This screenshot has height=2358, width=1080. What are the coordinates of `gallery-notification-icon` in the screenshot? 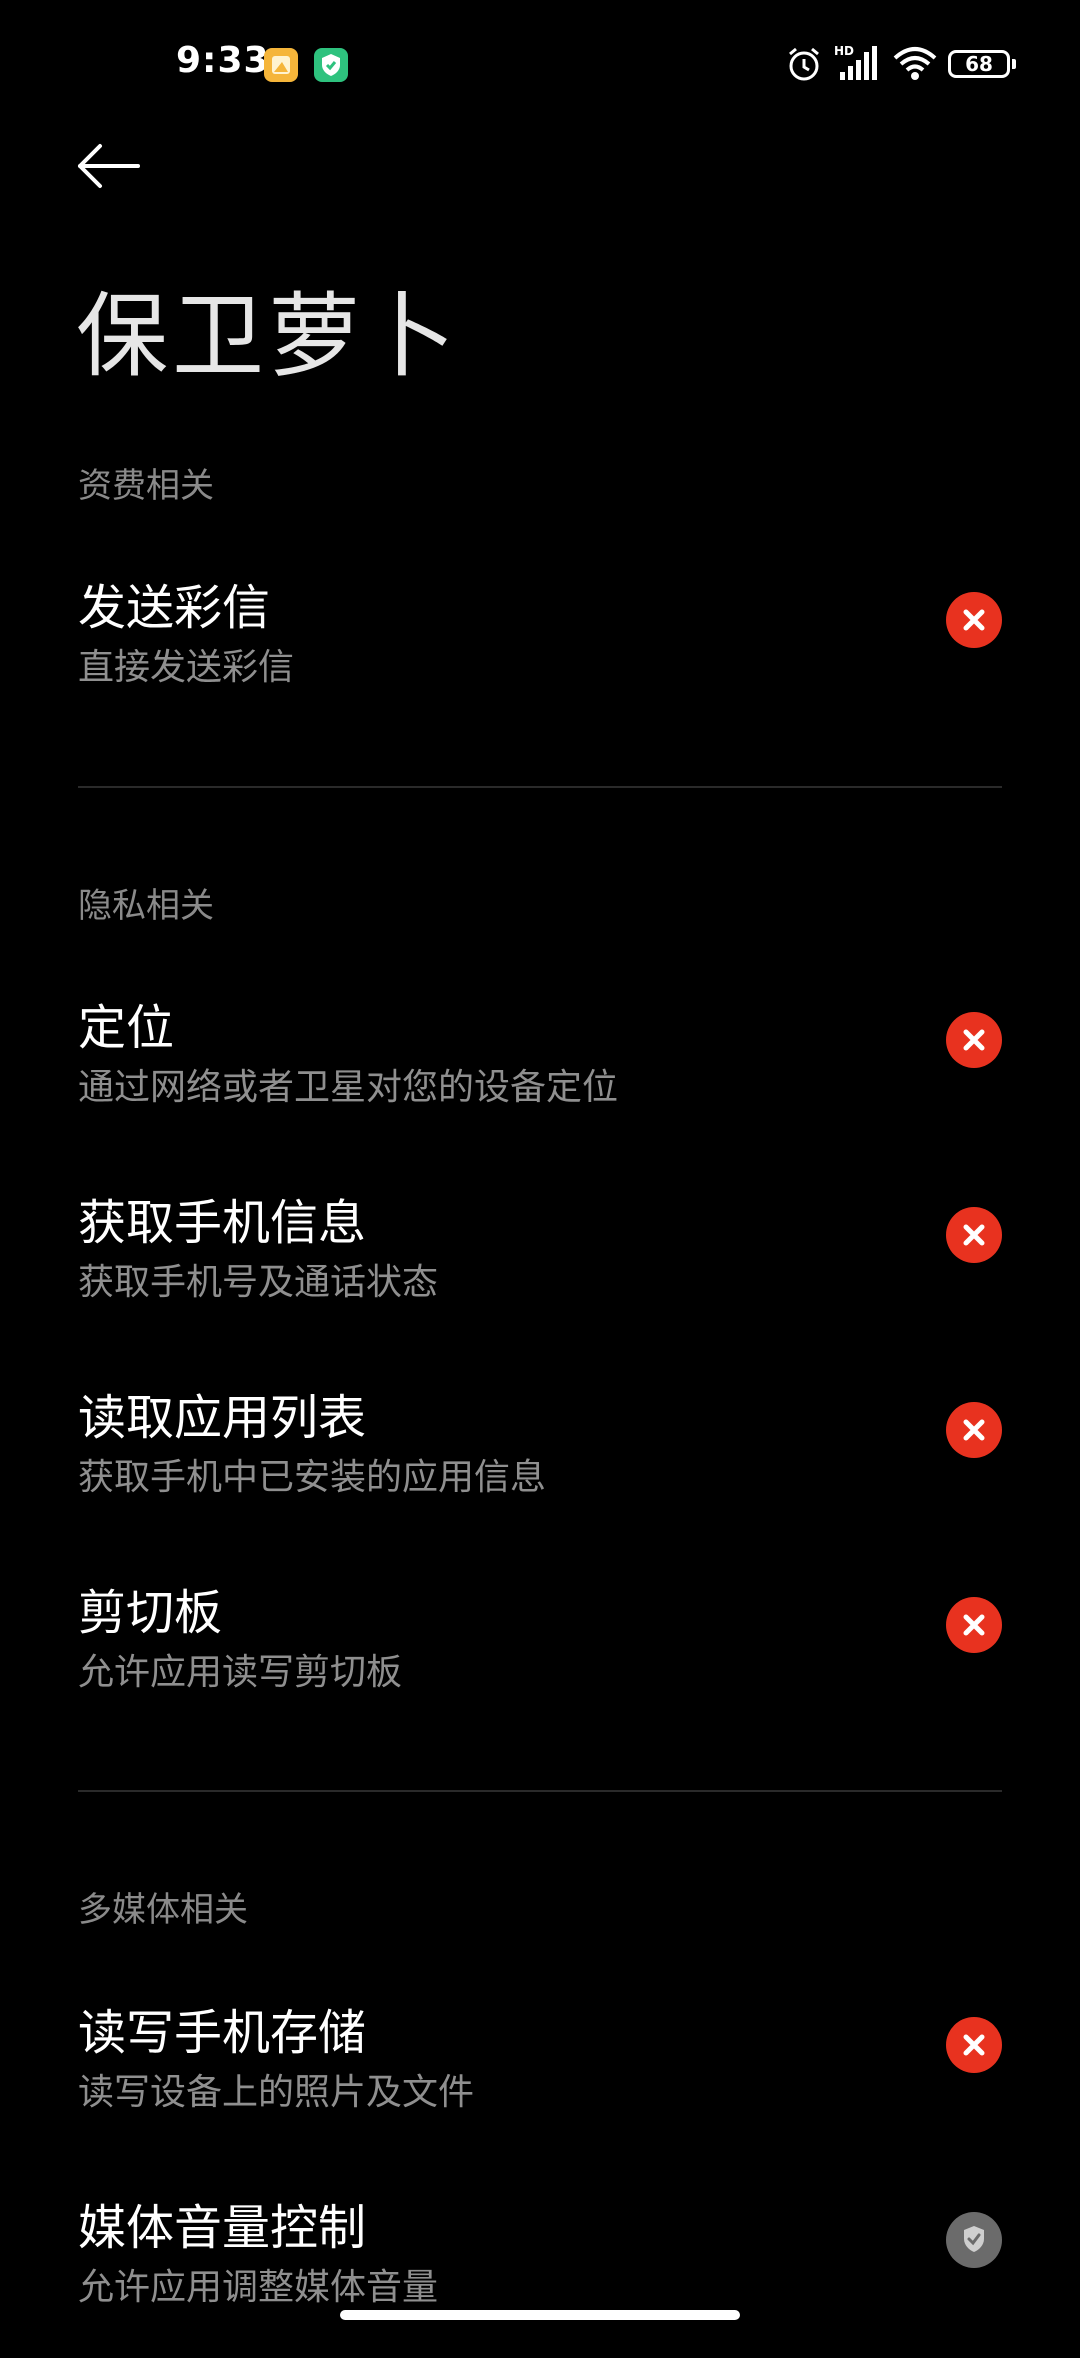 It's located at (281, 65).